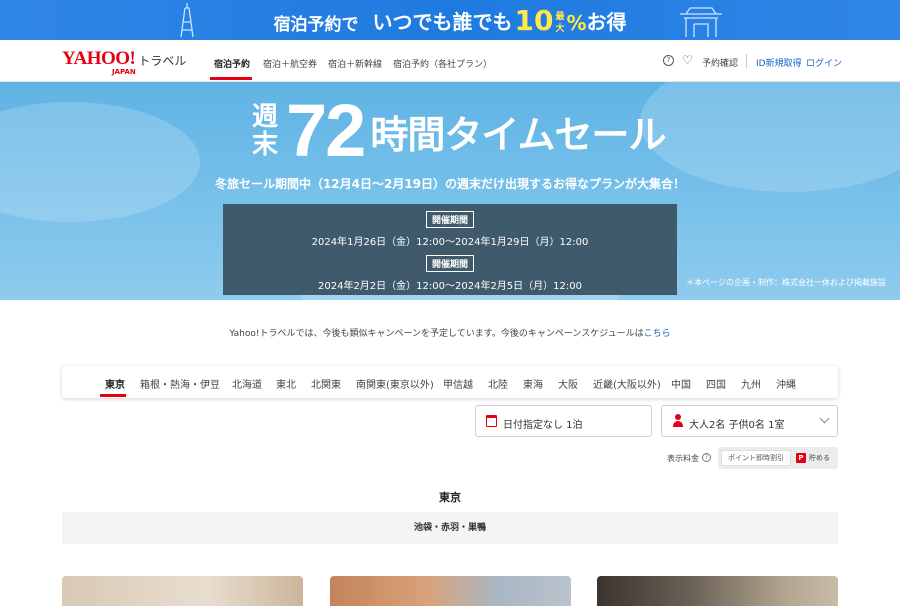 The image size is (900, 606). Describe the element at coordinates (355, 63) in the screenshot. I see `tab-hotel-shinkansen: 宿泊＋新幹線` at that location.